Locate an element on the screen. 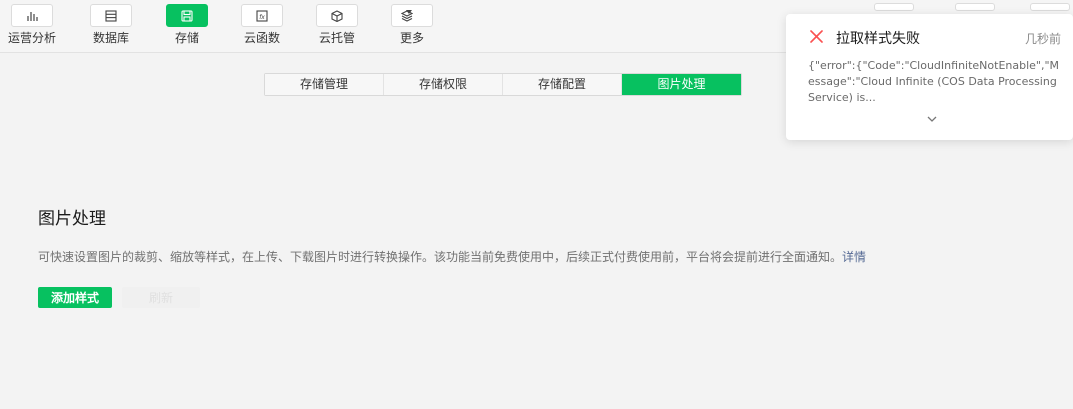 This screenshot has height=409, width=1073. tab-storage-config: 存储配置 is located at coordinates (562, 84).